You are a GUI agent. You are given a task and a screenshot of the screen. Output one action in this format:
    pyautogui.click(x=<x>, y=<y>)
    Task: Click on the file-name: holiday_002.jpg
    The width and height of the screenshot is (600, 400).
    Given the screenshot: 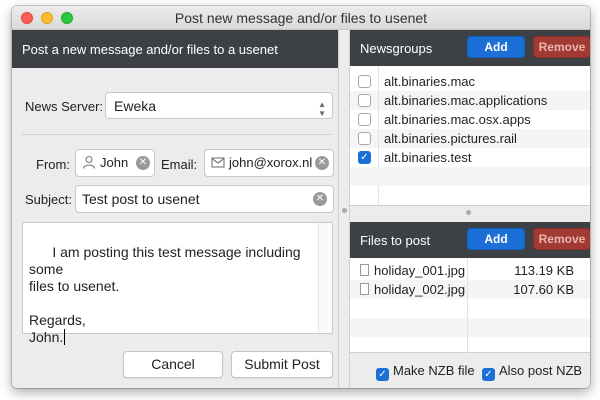 What is the action you would take?
    pyautogui.click(x=420, y=289)
    